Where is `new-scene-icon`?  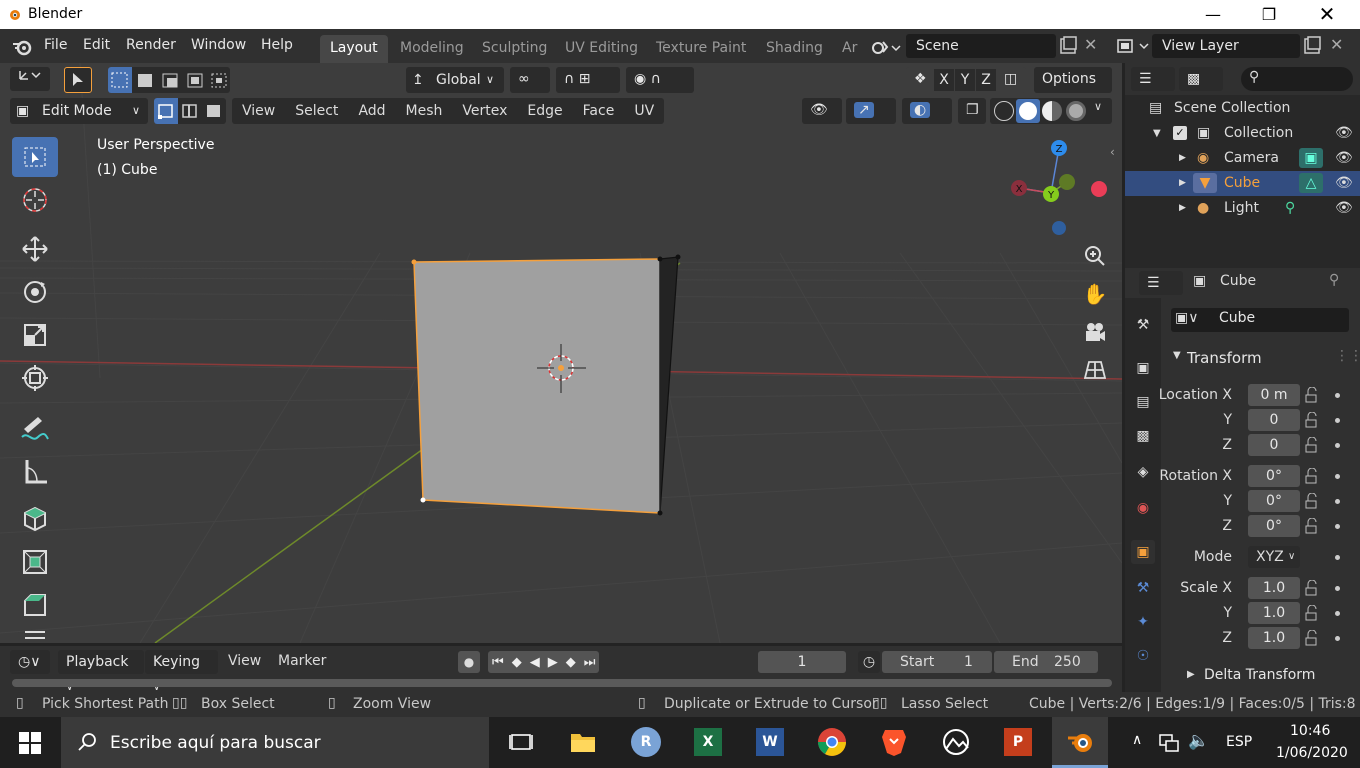
new-scene-icon is located at coordinates (1068, 46).